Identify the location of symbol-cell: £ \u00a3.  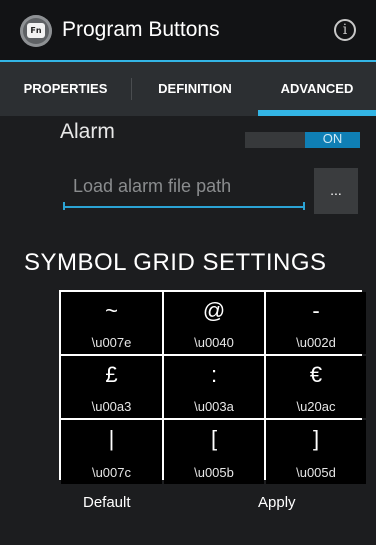
(111, 387).